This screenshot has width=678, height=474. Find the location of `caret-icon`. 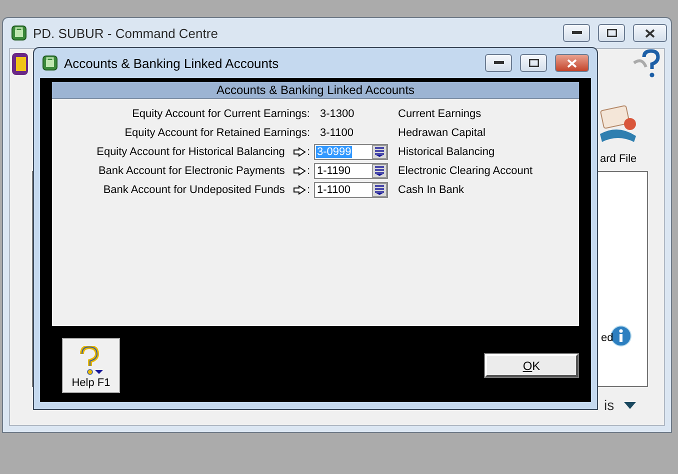

caret-icon is located at coordinates (630, 405).